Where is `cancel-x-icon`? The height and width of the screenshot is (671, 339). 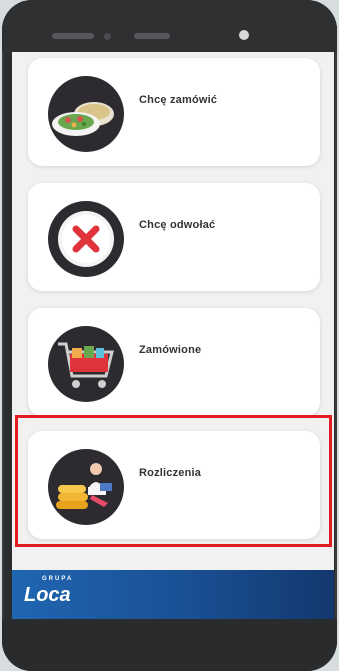
cancel-x-icon is located at coordinates (86, 239).